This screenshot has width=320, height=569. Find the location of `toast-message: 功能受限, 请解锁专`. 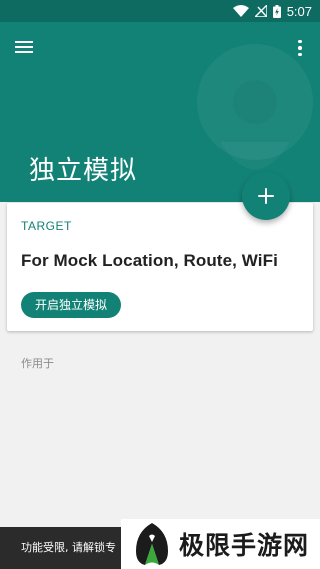

toast-message: 功能受限, 请解锁专 is located at coordinates (62, 548).